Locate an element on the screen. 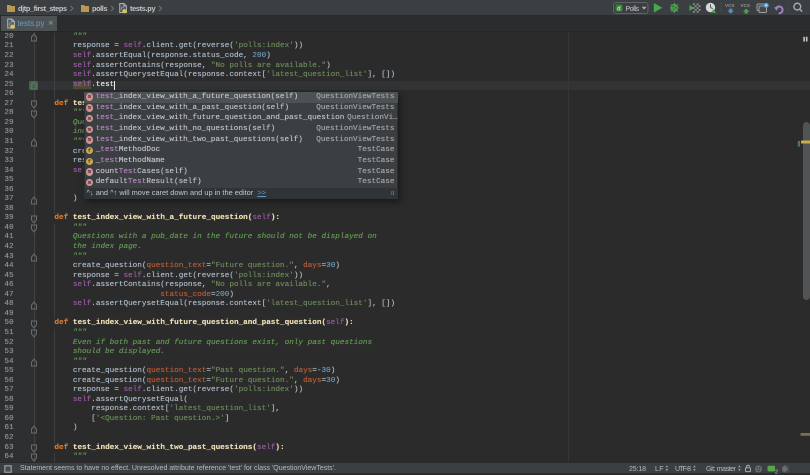 The image size is (810, 475). svg-text: djtp_first_steps is located at coordinates (42, 8).